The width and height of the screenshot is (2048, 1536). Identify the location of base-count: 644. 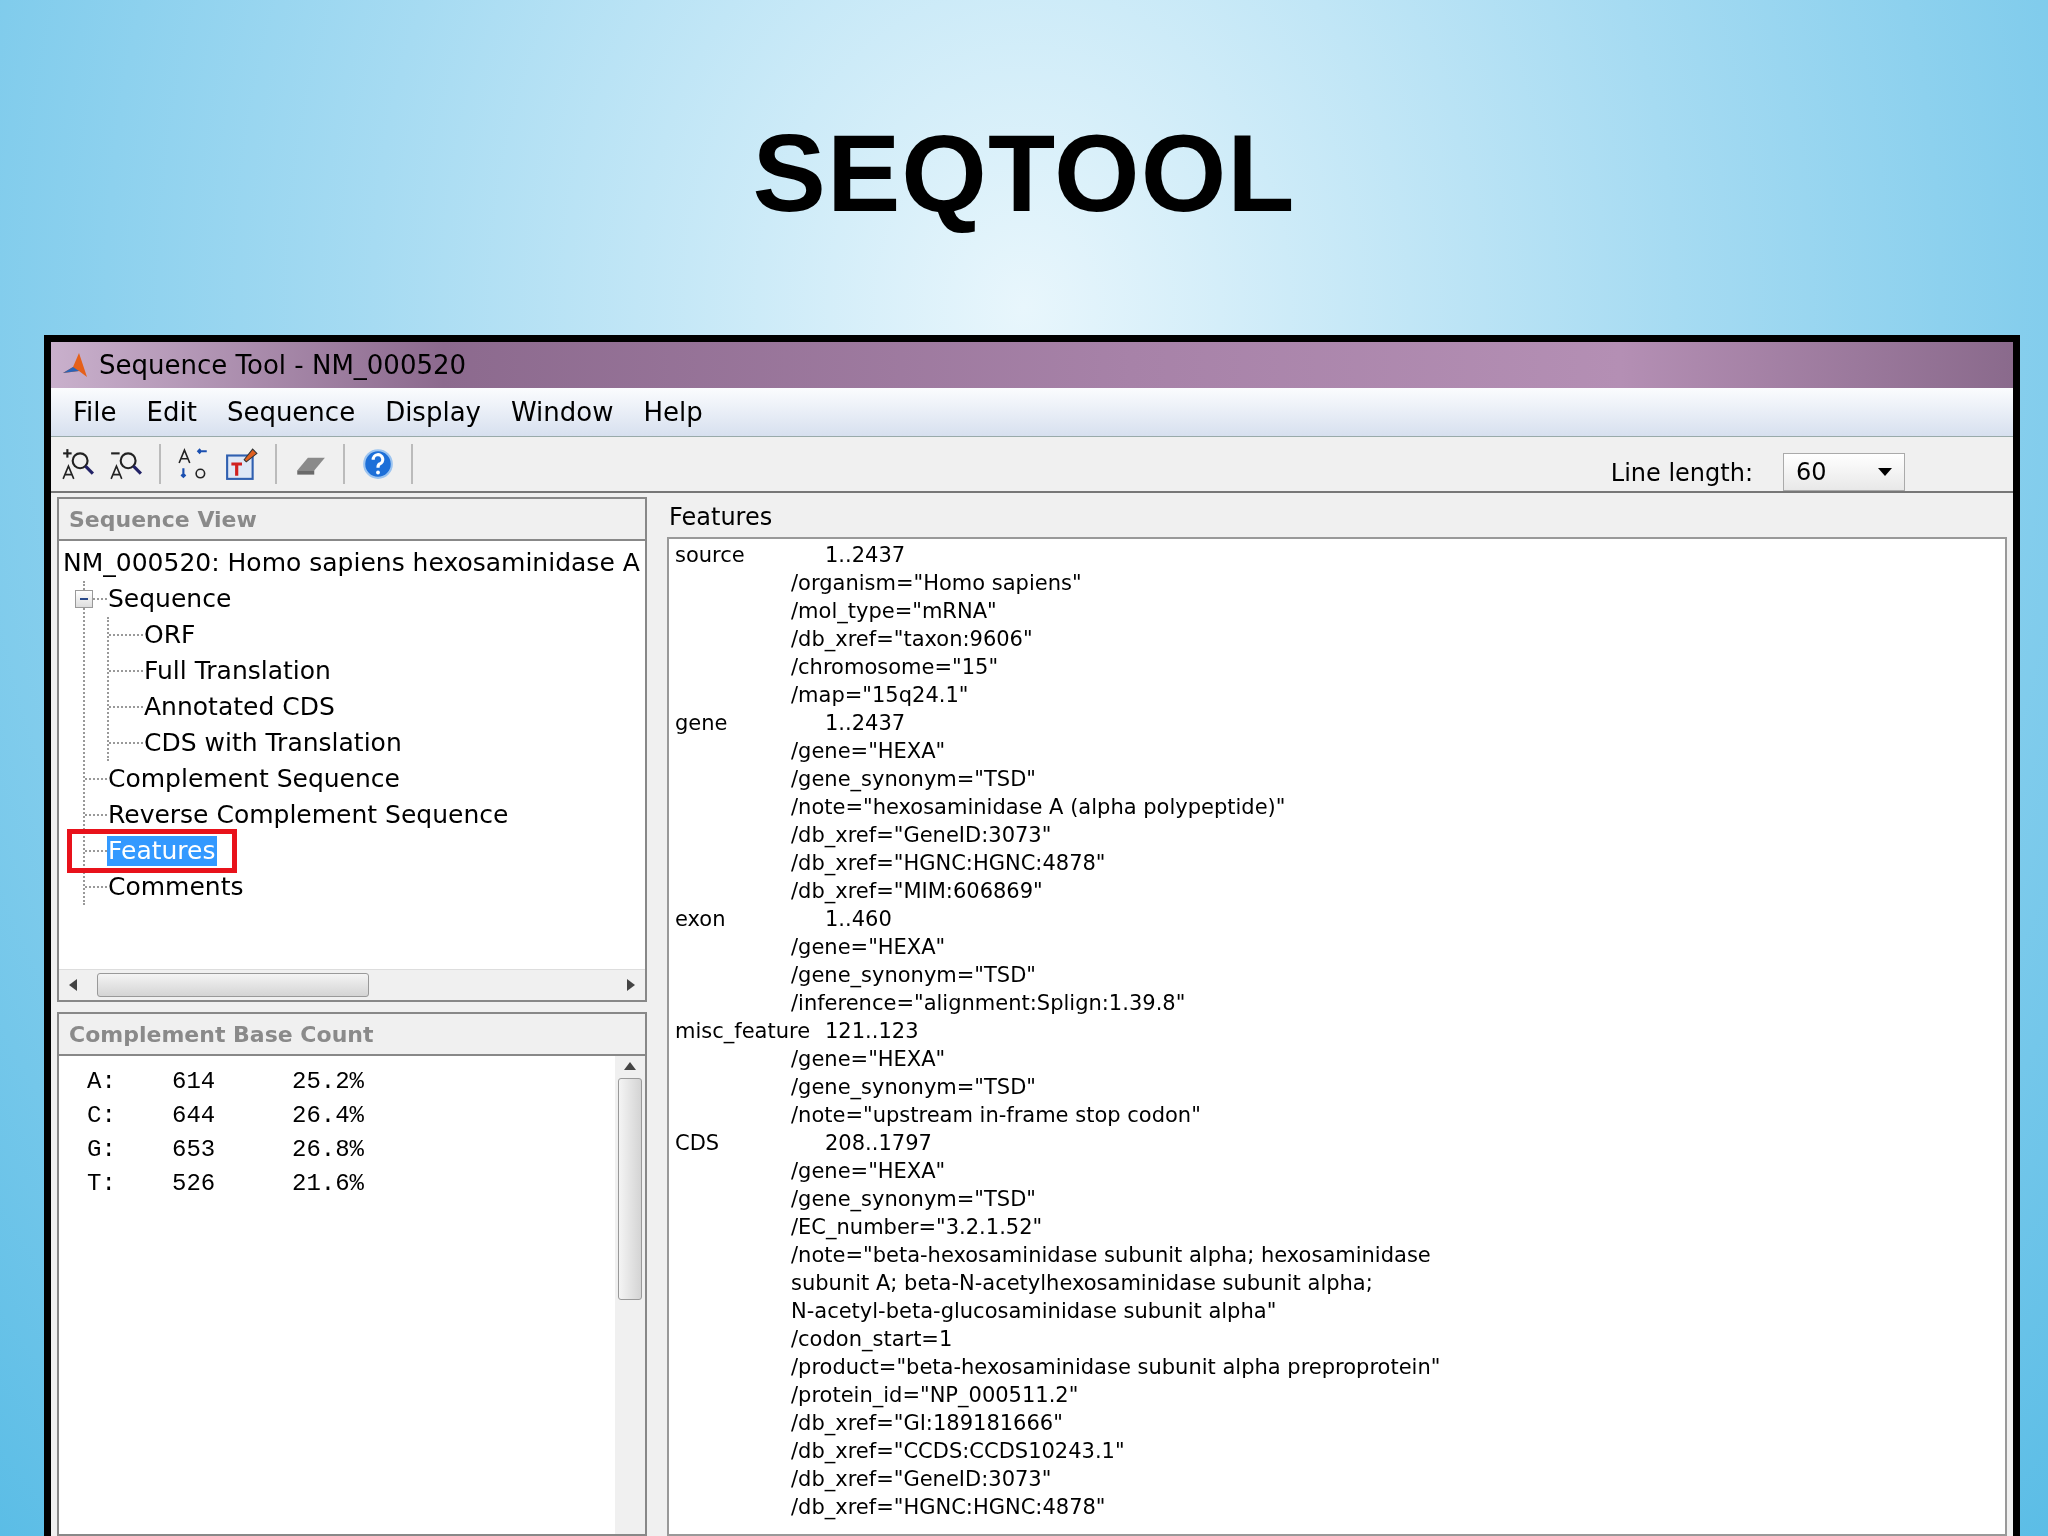
(194, 1116).